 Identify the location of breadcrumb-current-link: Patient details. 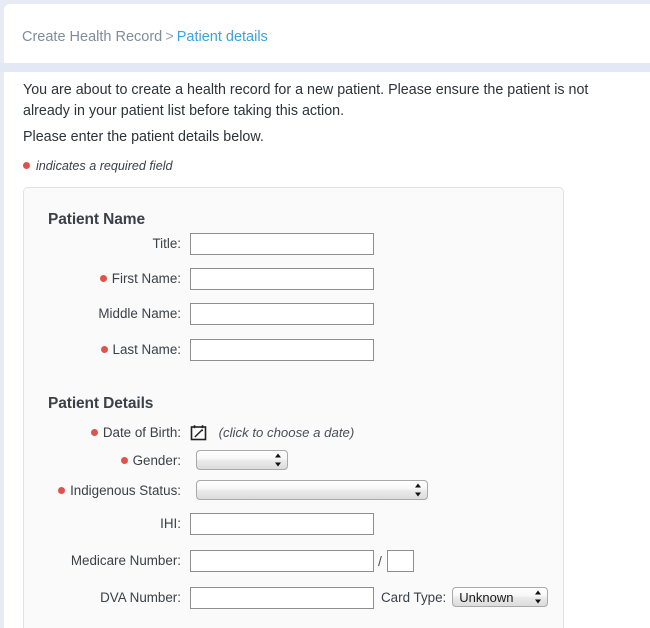
(222, 37).